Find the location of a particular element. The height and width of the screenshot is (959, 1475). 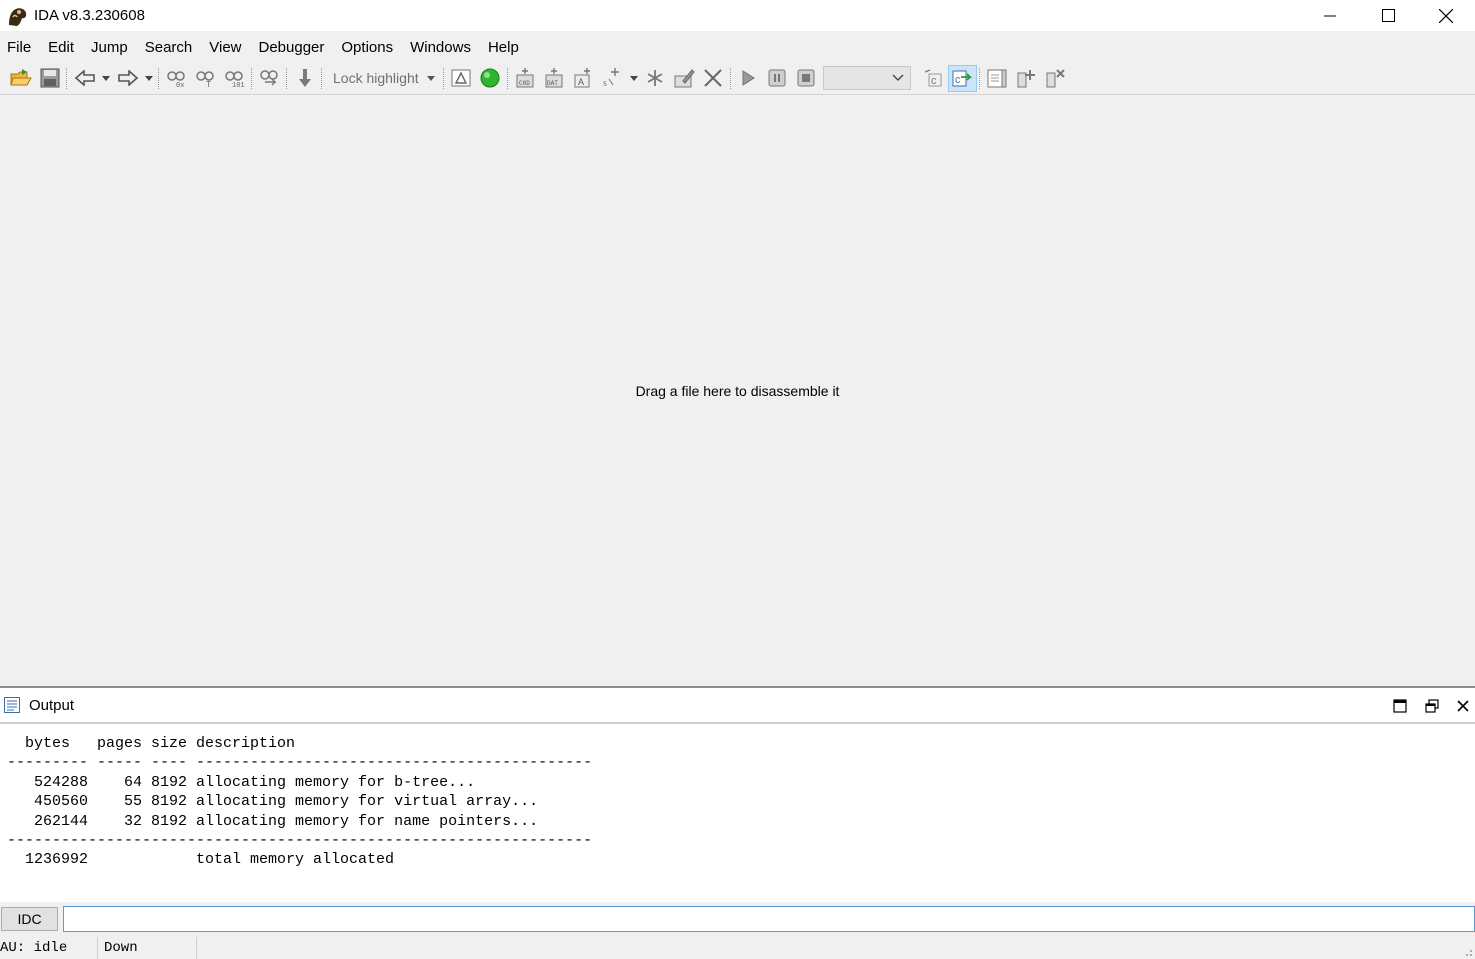

maximize-button is located at coordinates (1388, 15).